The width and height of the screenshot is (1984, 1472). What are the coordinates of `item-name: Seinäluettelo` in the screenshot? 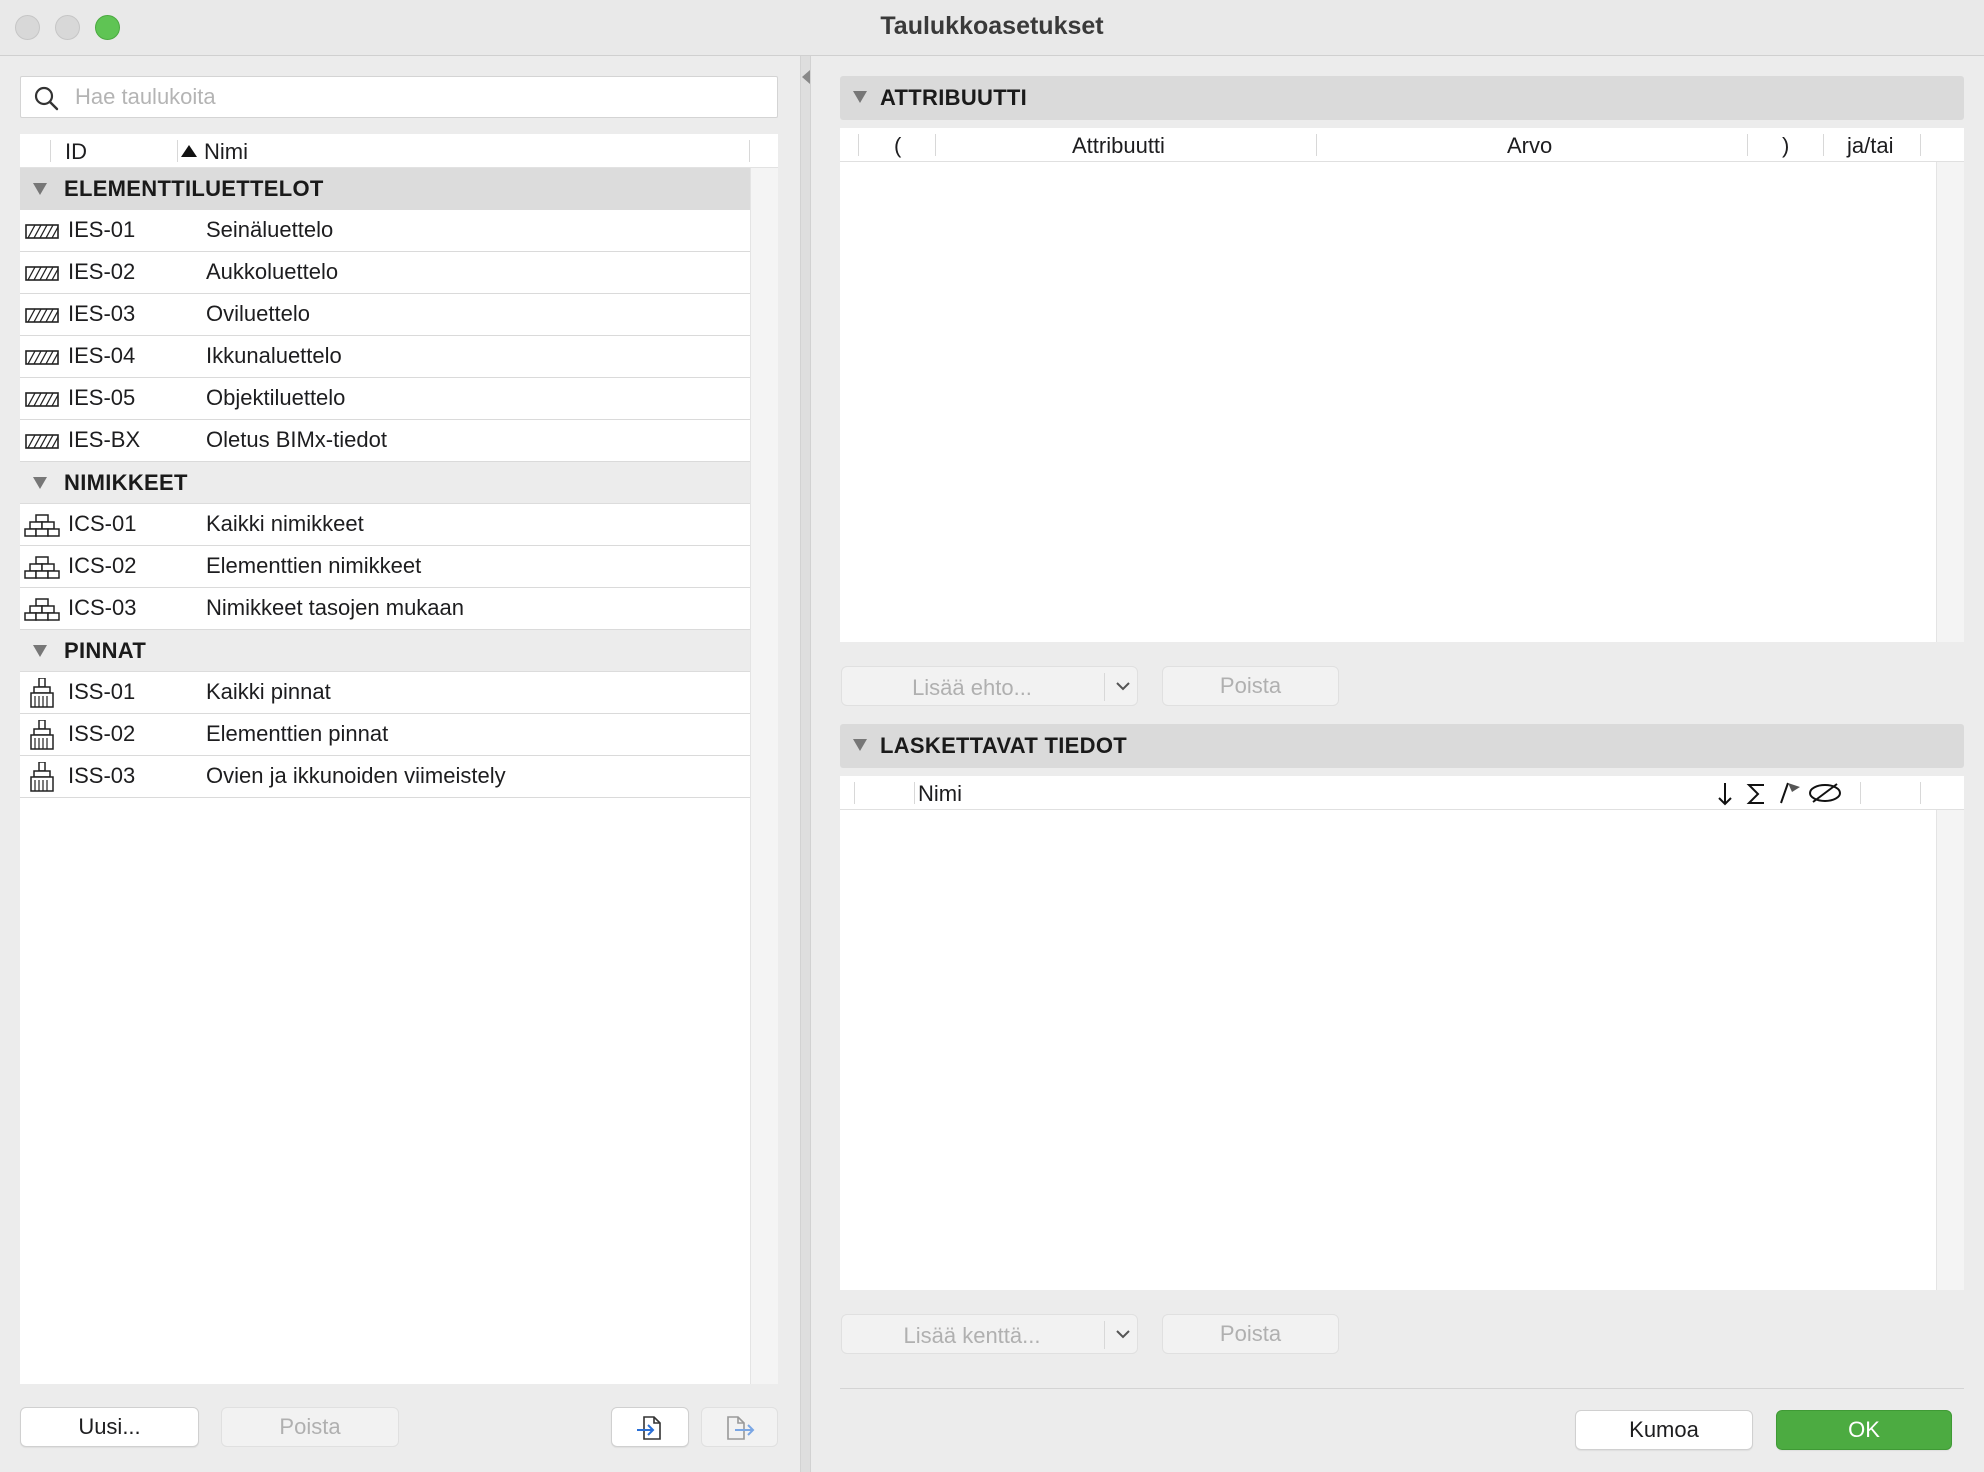 It's located at (270, 229).